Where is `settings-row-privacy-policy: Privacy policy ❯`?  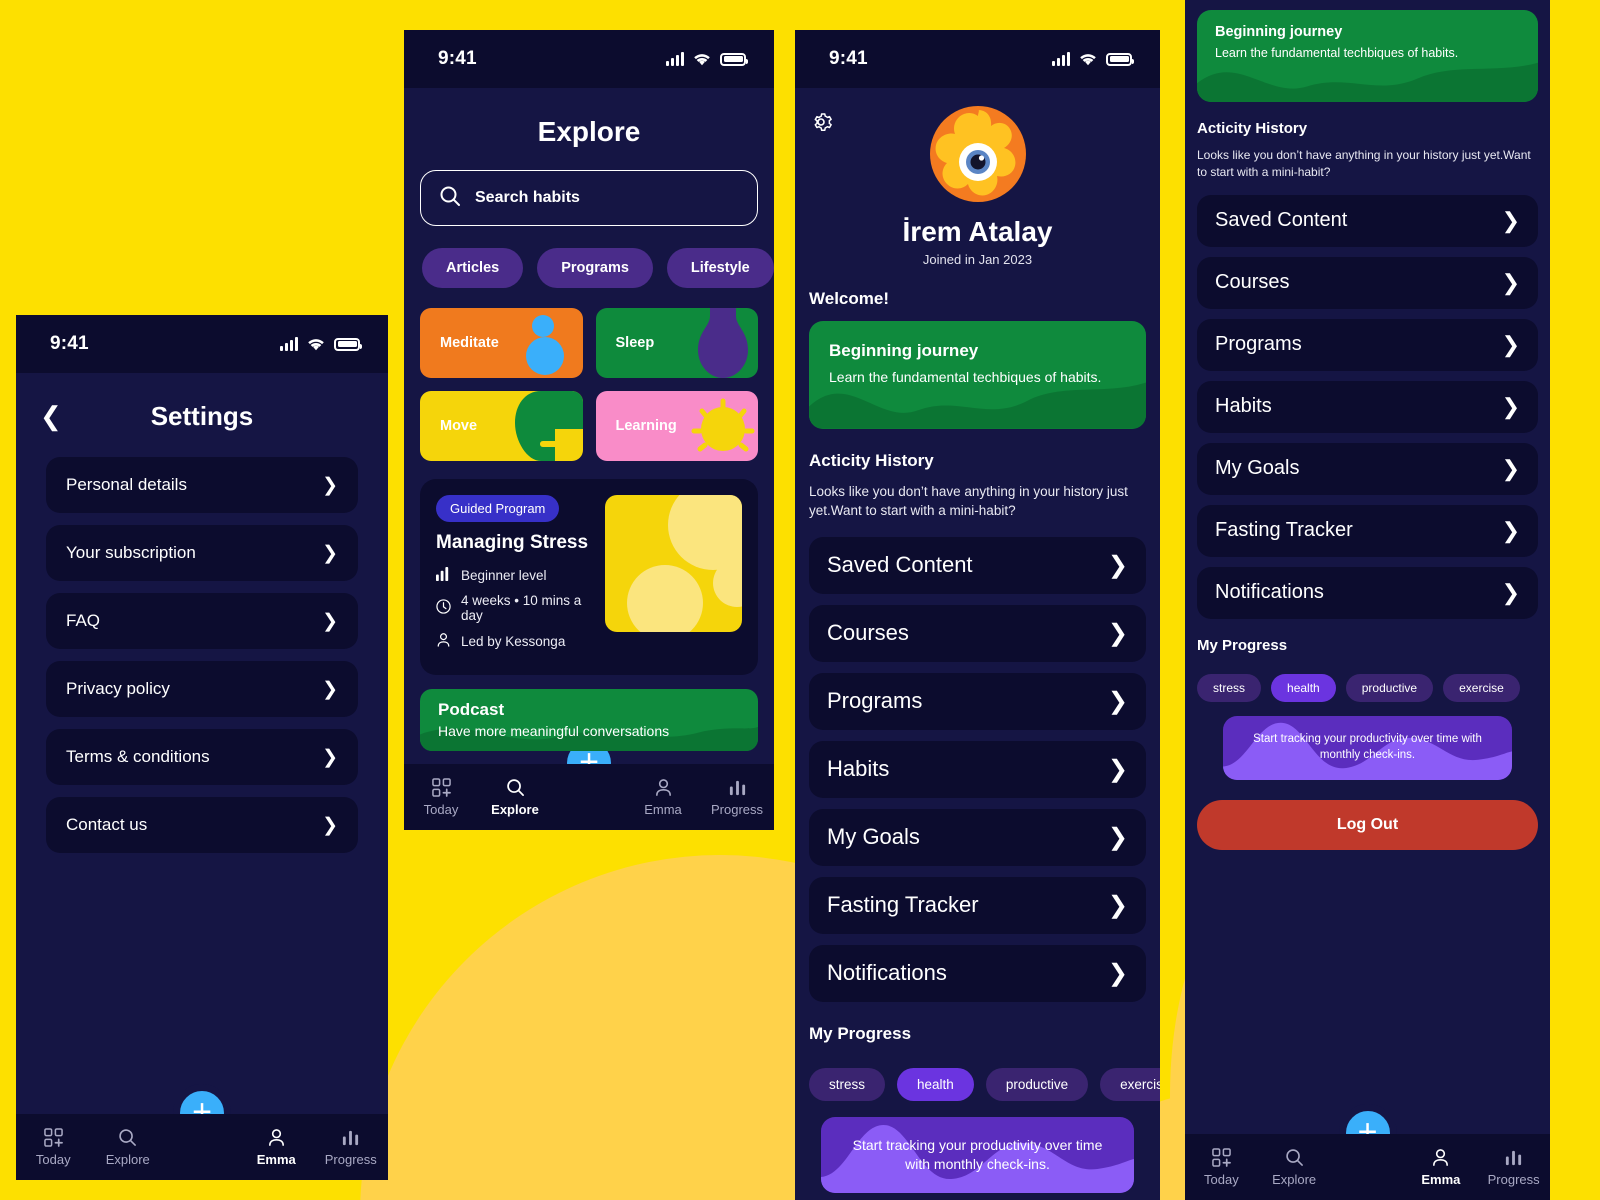
settings-row-privacy-policy: Privacy policy ❯ is located at coordinates (202, 689).